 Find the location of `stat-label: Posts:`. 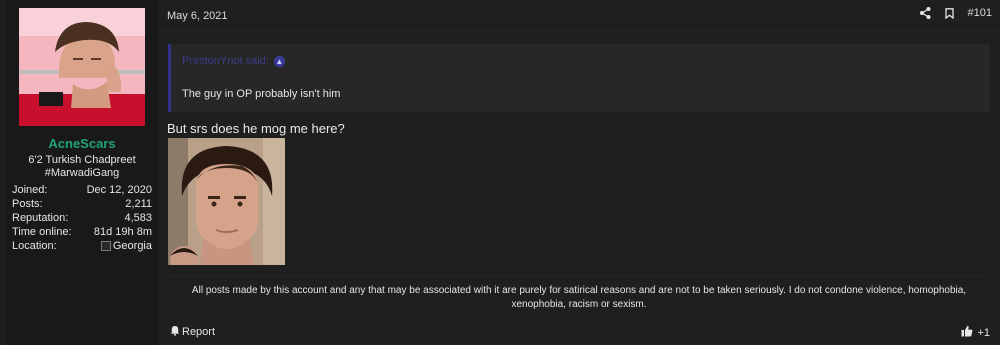

stat-label: Posts: is located at coordinates (27, 204).